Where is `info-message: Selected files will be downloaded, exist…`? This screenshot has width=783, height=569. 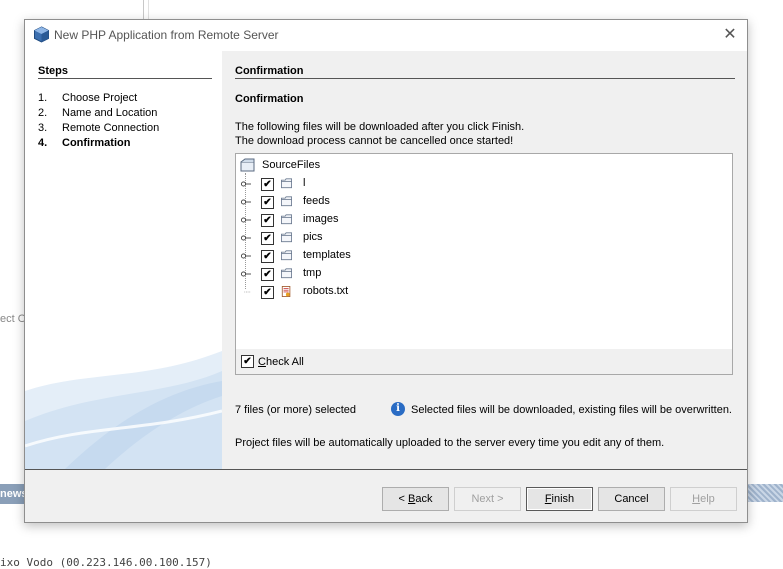 info-message: Selected files will be downloaded, exist… is located at coordinates (571, 410).